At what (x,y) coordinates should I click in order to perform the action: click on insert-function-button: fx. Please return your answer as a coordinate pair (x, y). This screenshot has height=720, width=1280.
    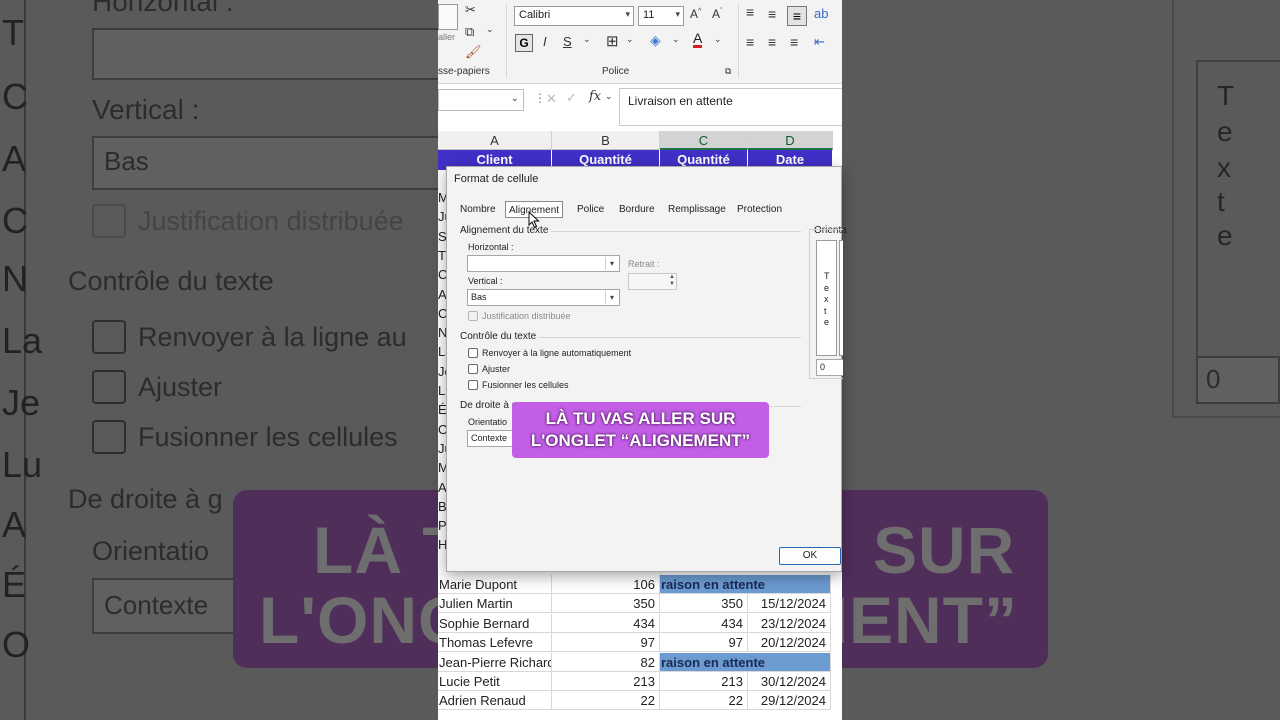
    Looking at the image, I should click on (595, 96).